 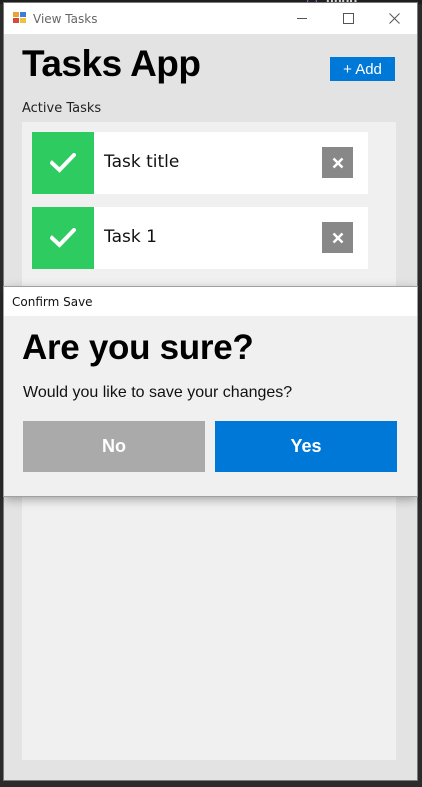 What do you see at coordinates (114, 446) in the screenshot?
I see `no-button: No` at bounding box center [114, 446].